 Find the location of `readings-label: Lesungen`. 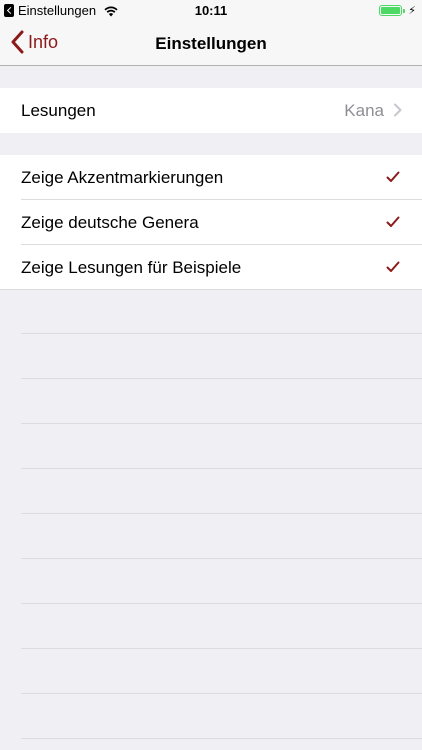

readings-label: Lesungen is located at coordinates (58, 110).